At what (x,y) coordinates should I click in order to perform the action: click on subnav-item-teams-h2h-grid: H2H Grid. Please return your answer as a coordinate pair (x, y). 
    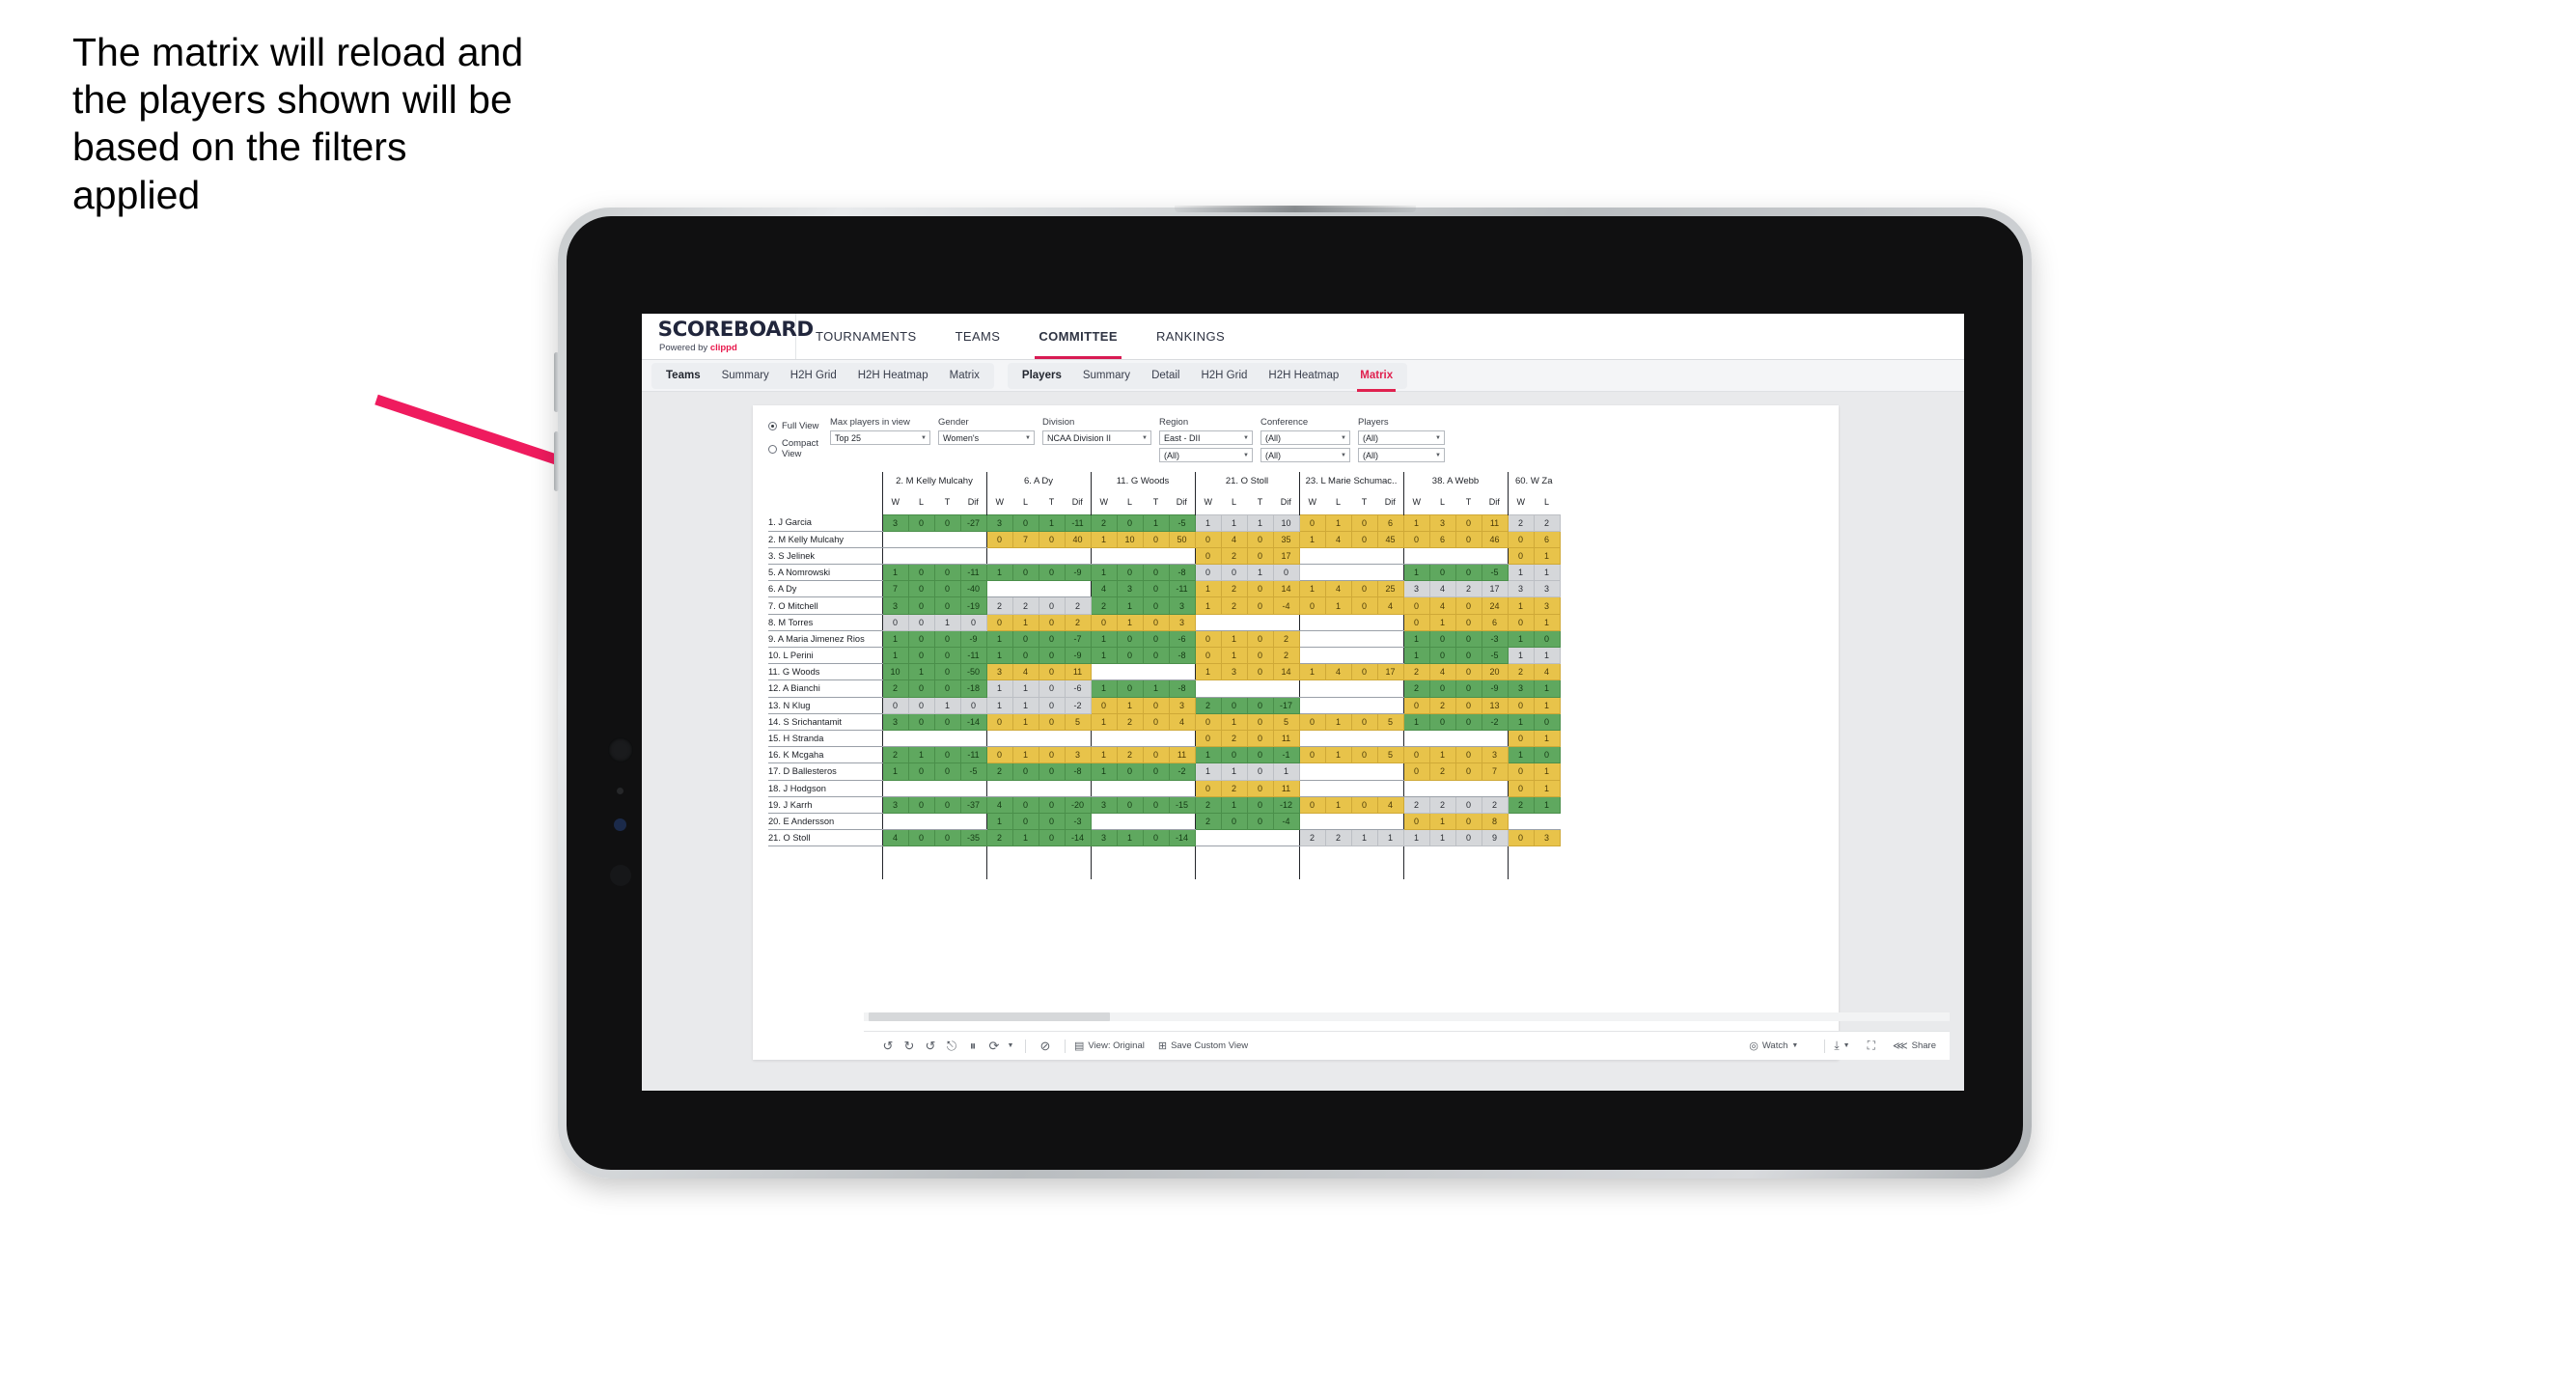
    Looking at the image, I should click on (813, 376).